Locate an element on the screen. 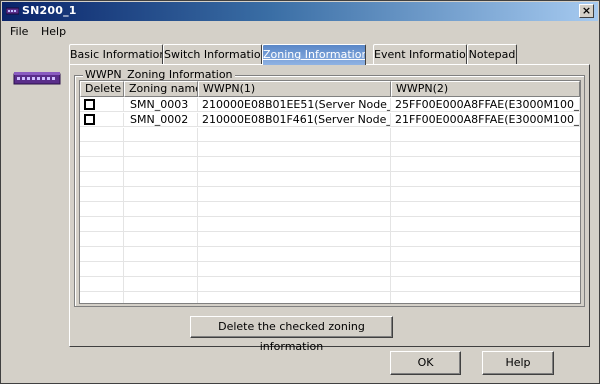 The height and width of the screenshot is (384, 600). menu-file: File is located at coordinates (19, 31).